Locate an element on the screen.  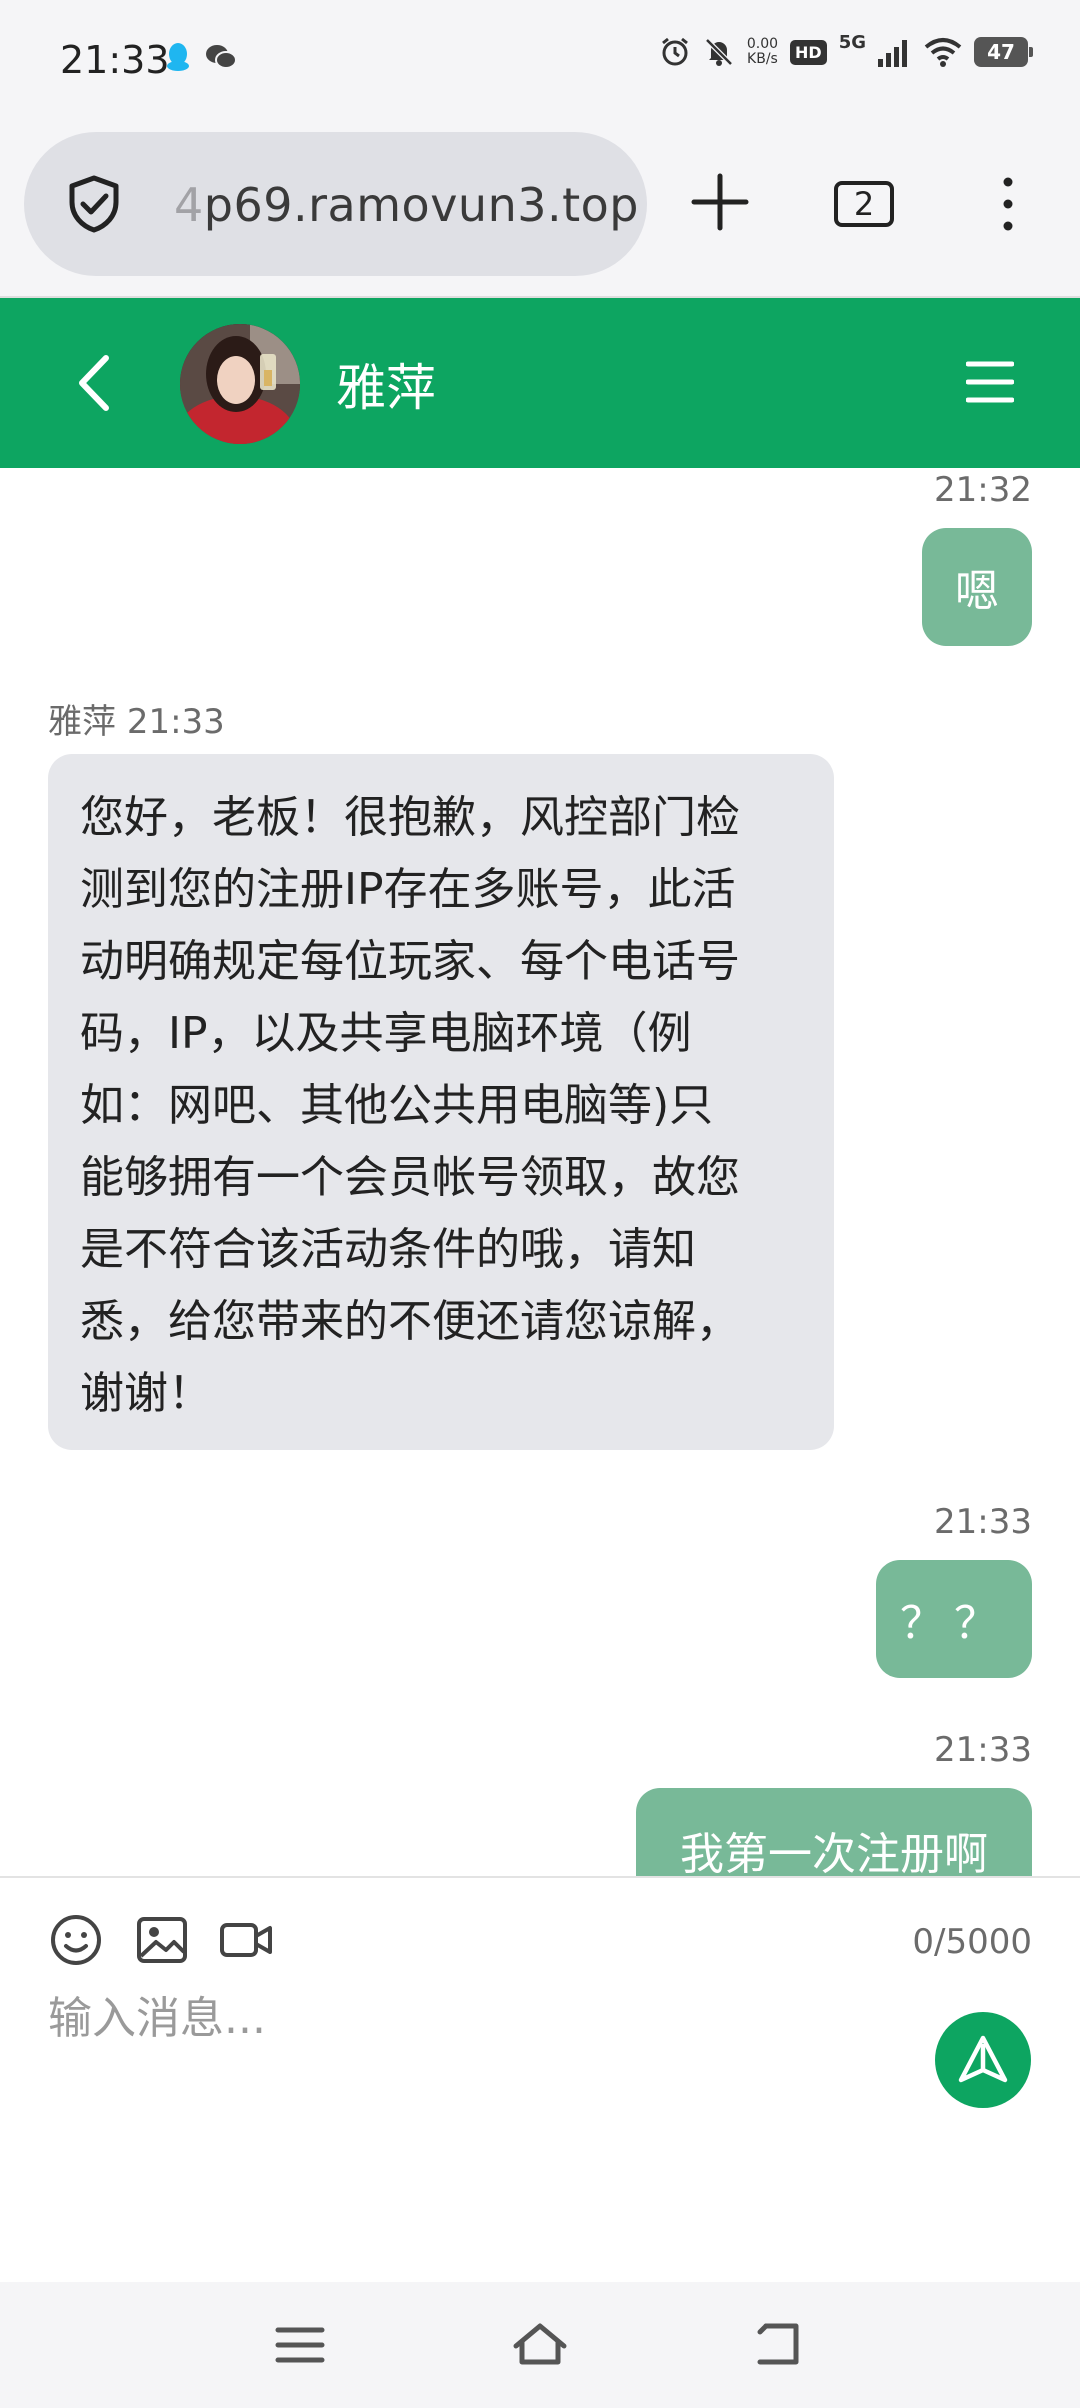
message-line: 您好，老板！很抱歉，风控部门检 is located at coordinates (410, 817).